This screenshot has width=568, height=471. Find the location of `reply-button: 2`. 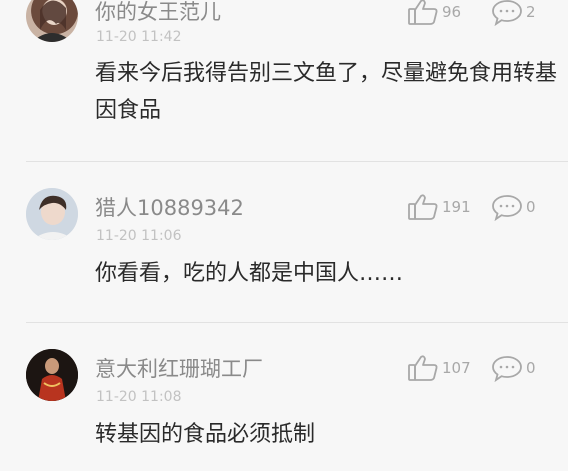

reply-button: 2 is located at coordinates (513, 13).